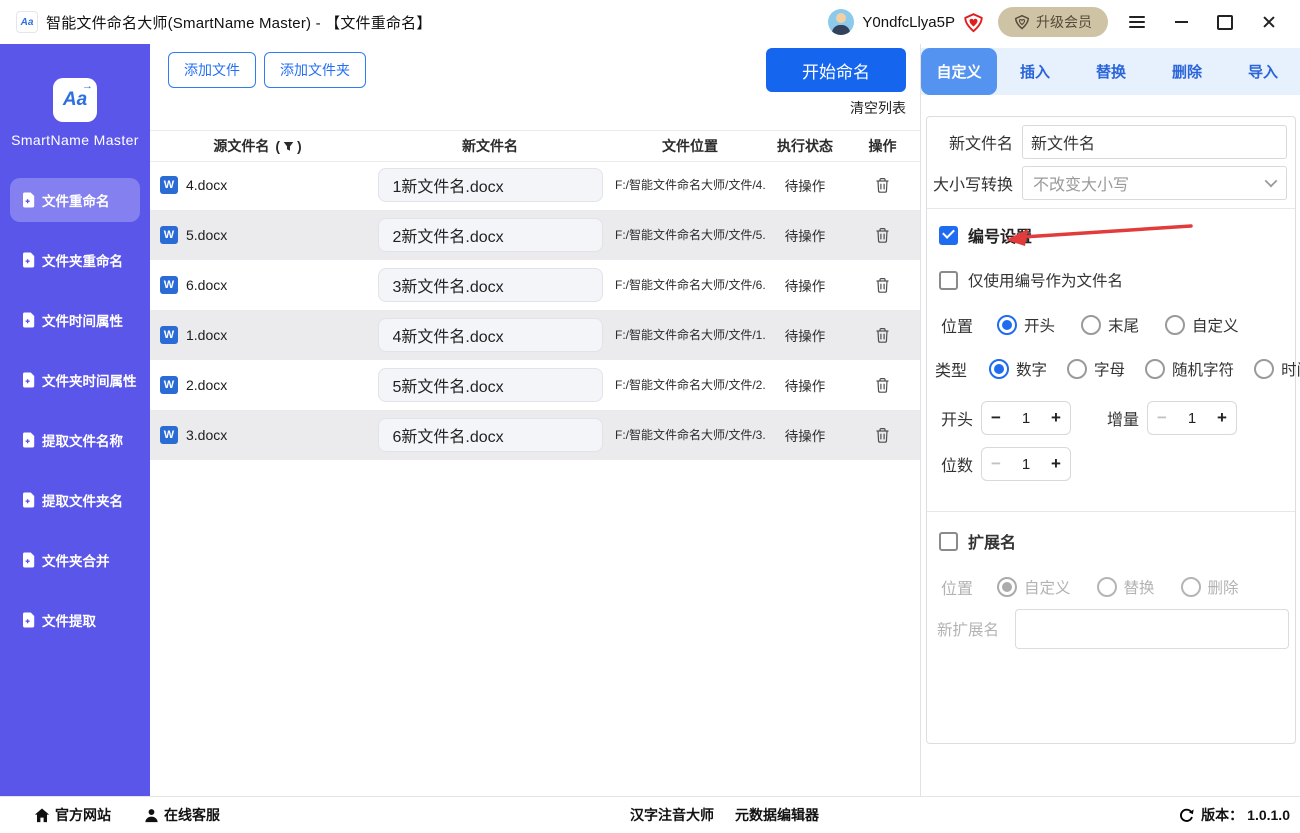  Describe the element at coordinates (1137, 22) in the screenshot. I see `menu-icon` at that location.